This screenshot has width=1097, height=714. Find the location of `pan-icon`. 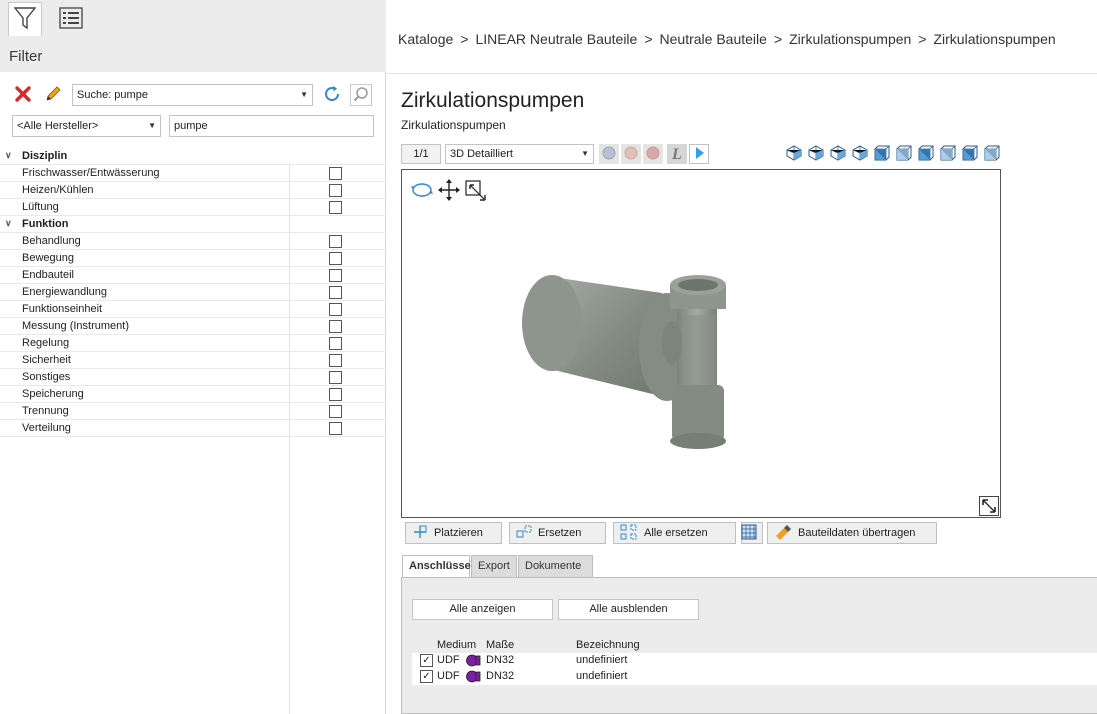

pan-icon is located at coordinates (449, 191).